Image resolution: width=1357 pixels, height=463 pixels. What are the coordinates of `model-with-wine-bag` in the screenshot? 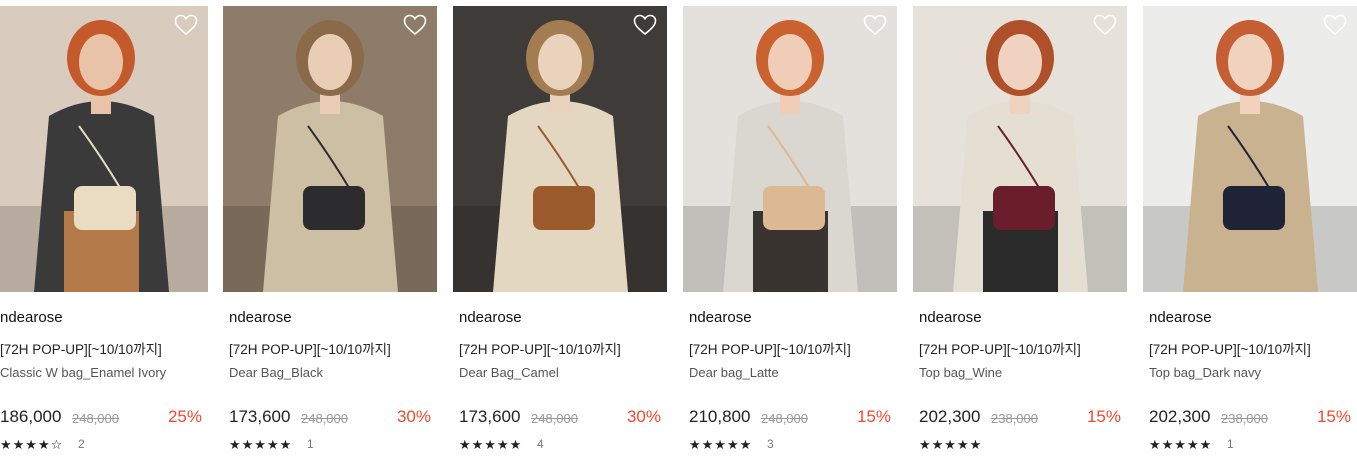 It's located at (1020, 149).